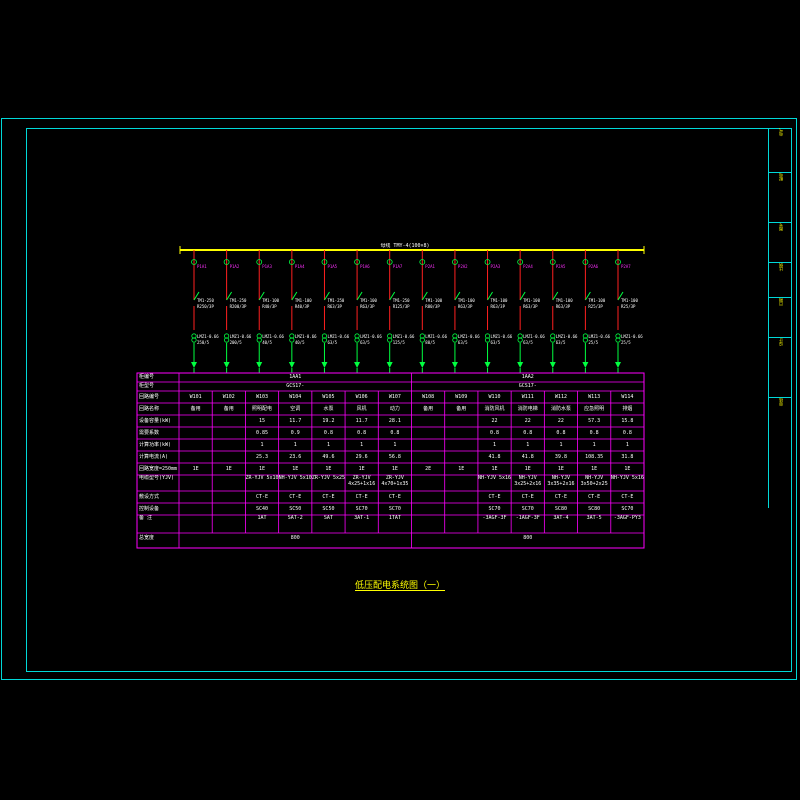  Describe the element at coordinates (593, 266) in the screenshot. I see `feeder-id-label: P2A6` at that location.